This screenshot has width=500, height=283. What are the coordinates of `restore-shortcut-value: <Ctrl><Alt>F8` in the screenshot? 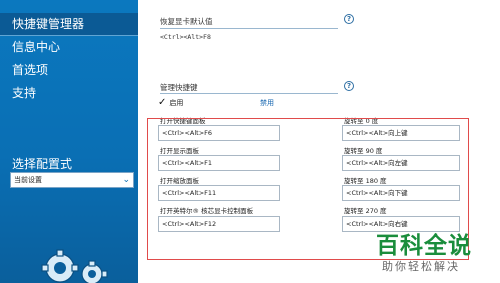 It's located at (185, 37).